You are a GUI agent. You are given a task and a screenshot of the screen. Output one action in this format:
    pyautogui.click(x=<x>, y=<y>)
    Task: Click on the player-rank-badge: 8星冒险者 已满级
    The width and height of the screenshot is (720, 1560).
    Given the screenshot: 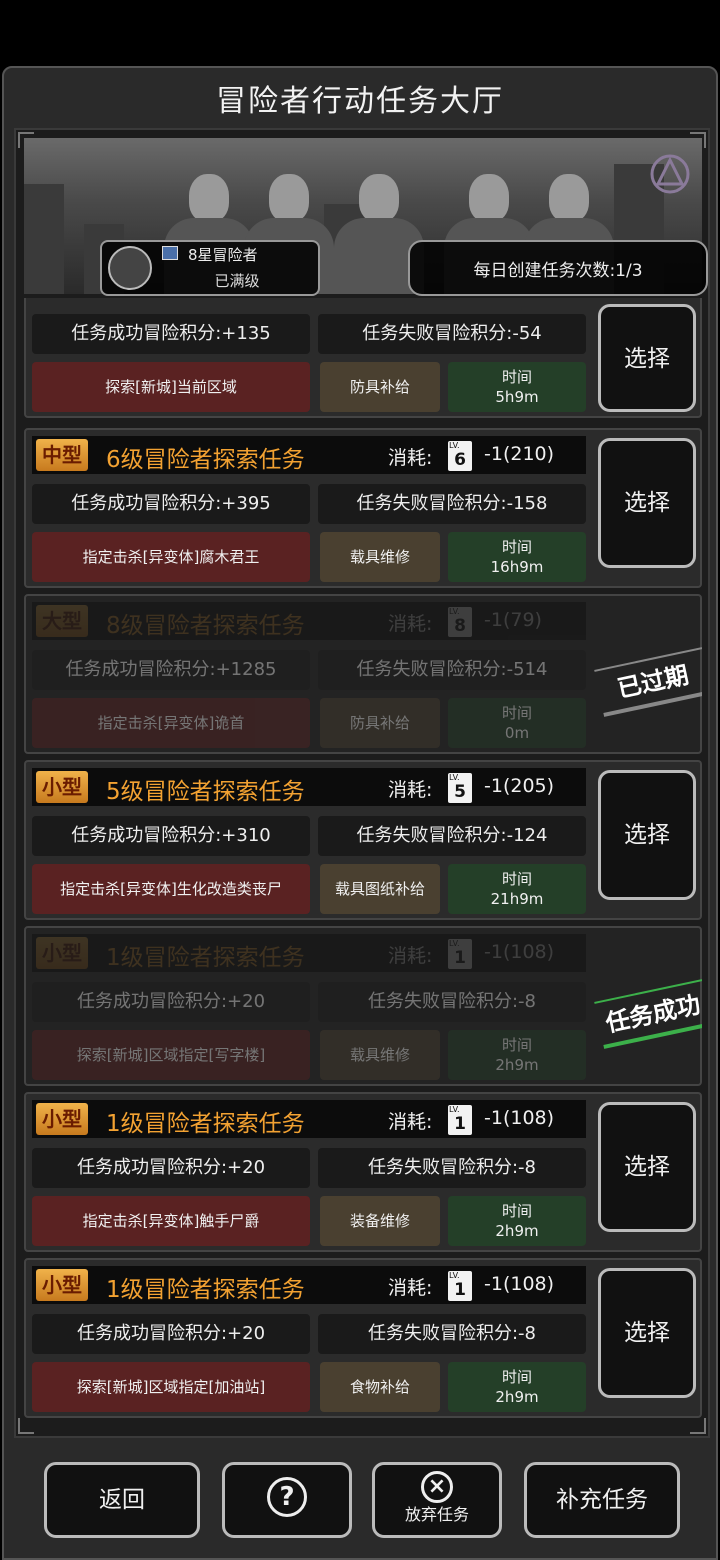 What is the action you would take?
    pyautogui.click(x=210, y=268)
    